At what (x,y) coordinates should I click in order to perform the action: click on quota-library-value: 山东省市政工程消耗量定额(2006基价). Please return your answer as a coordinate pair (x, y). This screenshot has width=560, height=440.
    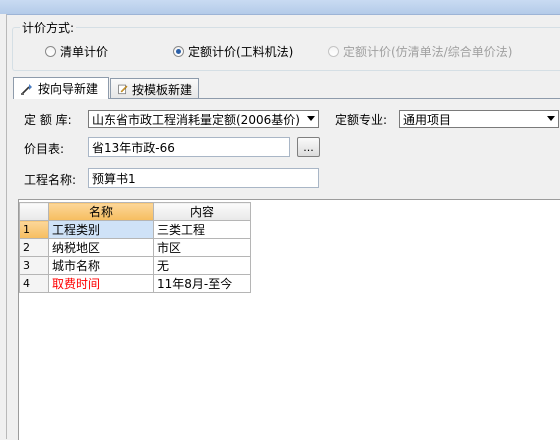
    Looking at the image, I should click on (196, 119).